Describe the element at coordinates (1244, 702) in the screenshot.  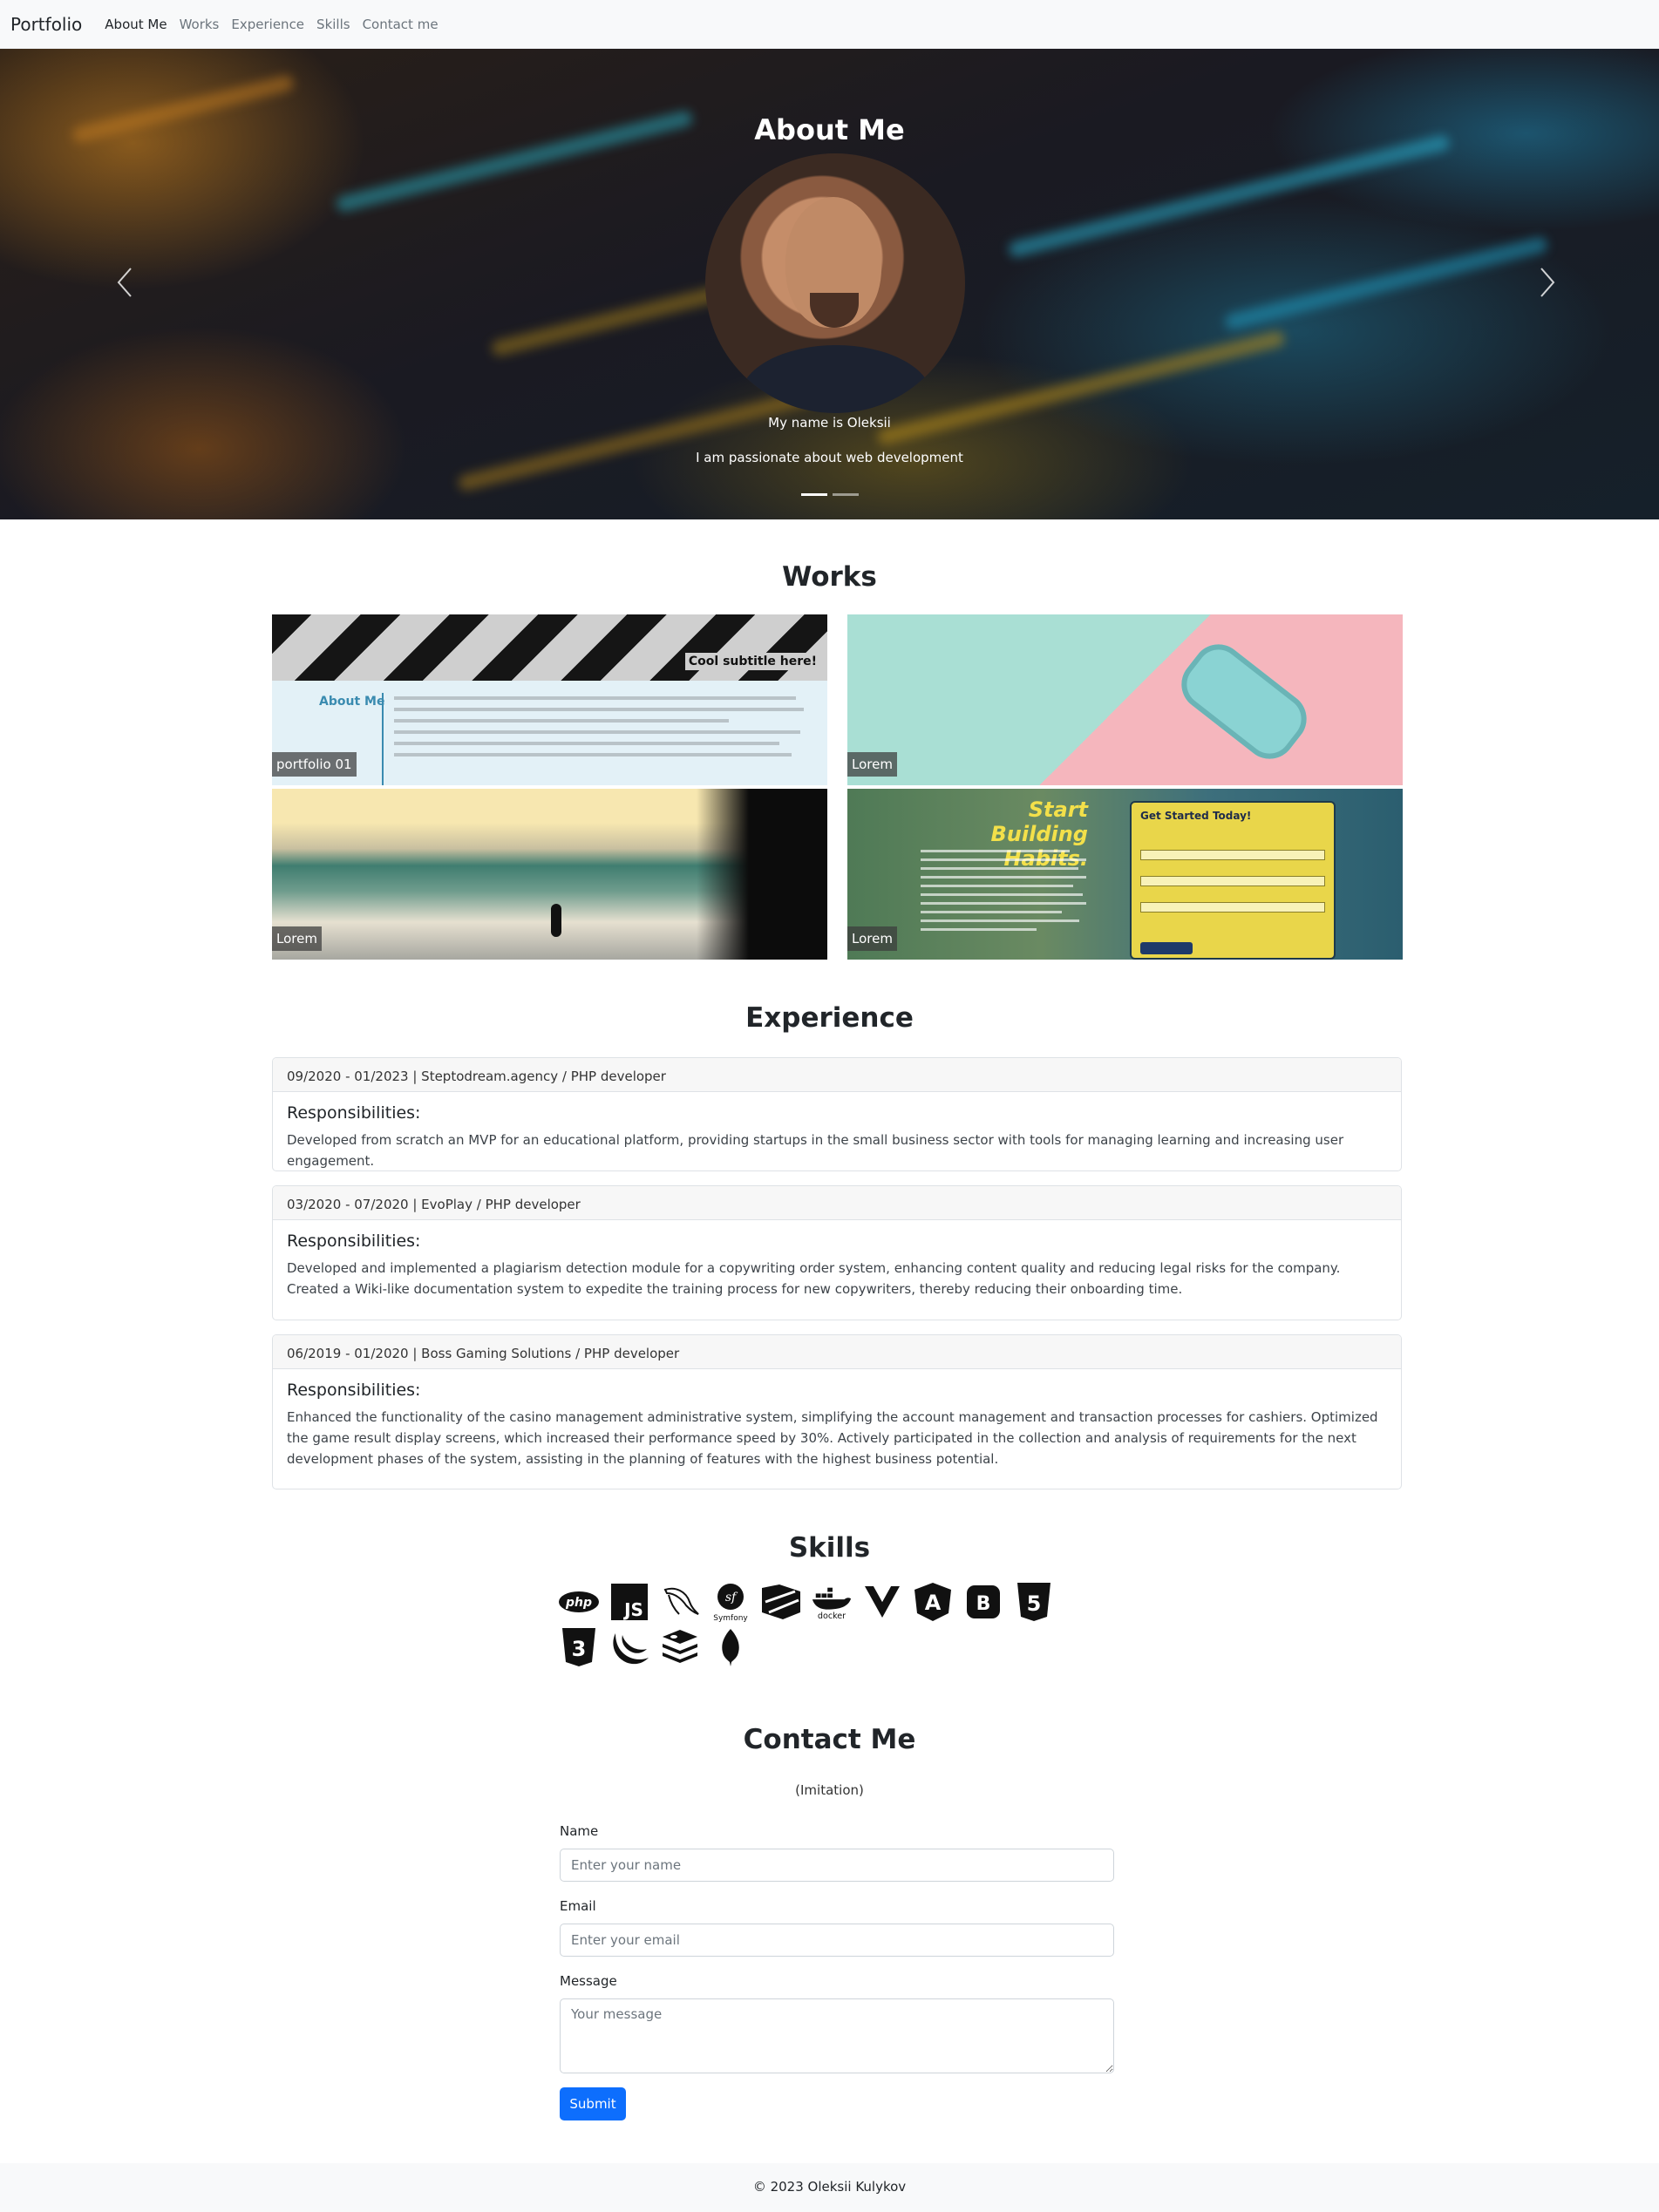
I see `car-image` at that location.